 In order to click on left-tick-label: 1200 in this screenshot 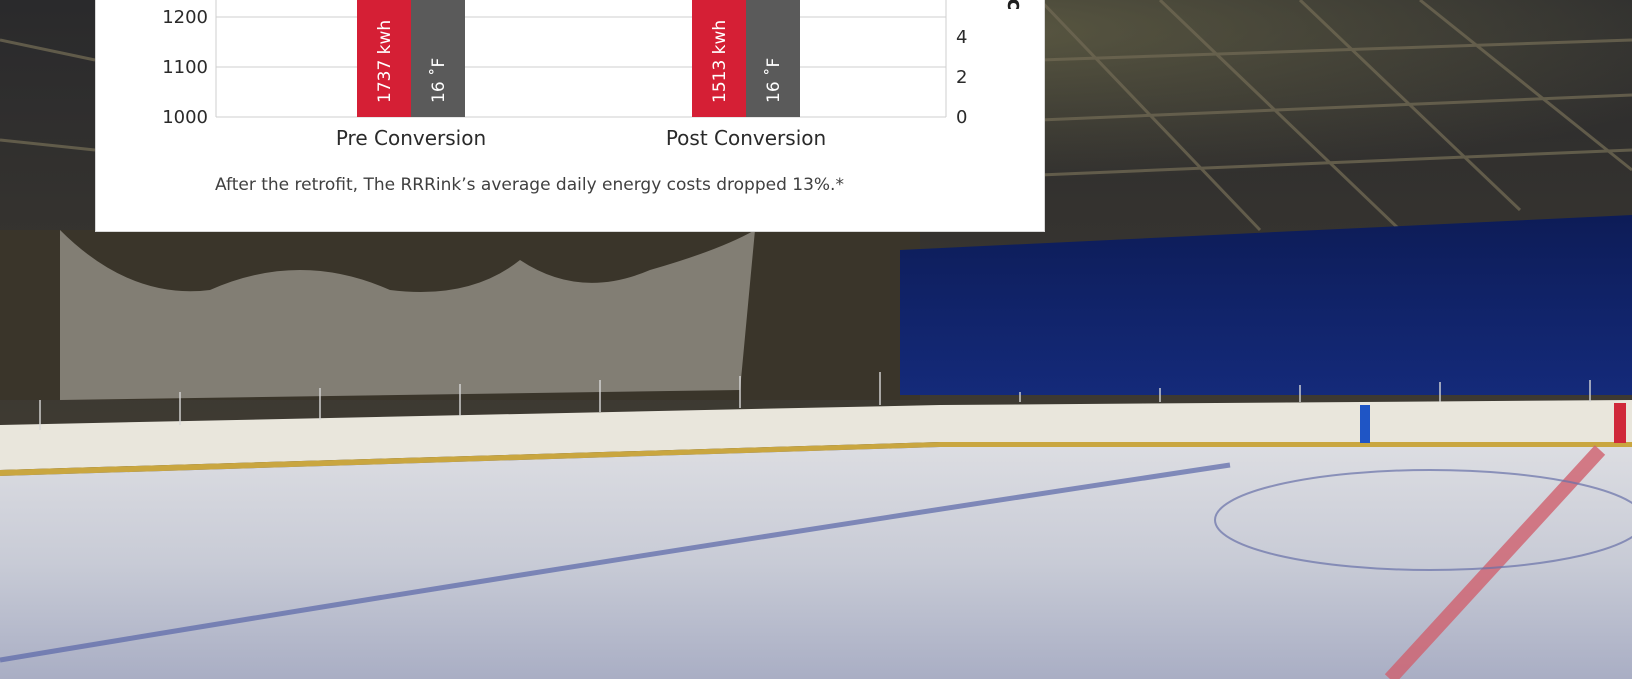, I will do `click(185, 17)`.